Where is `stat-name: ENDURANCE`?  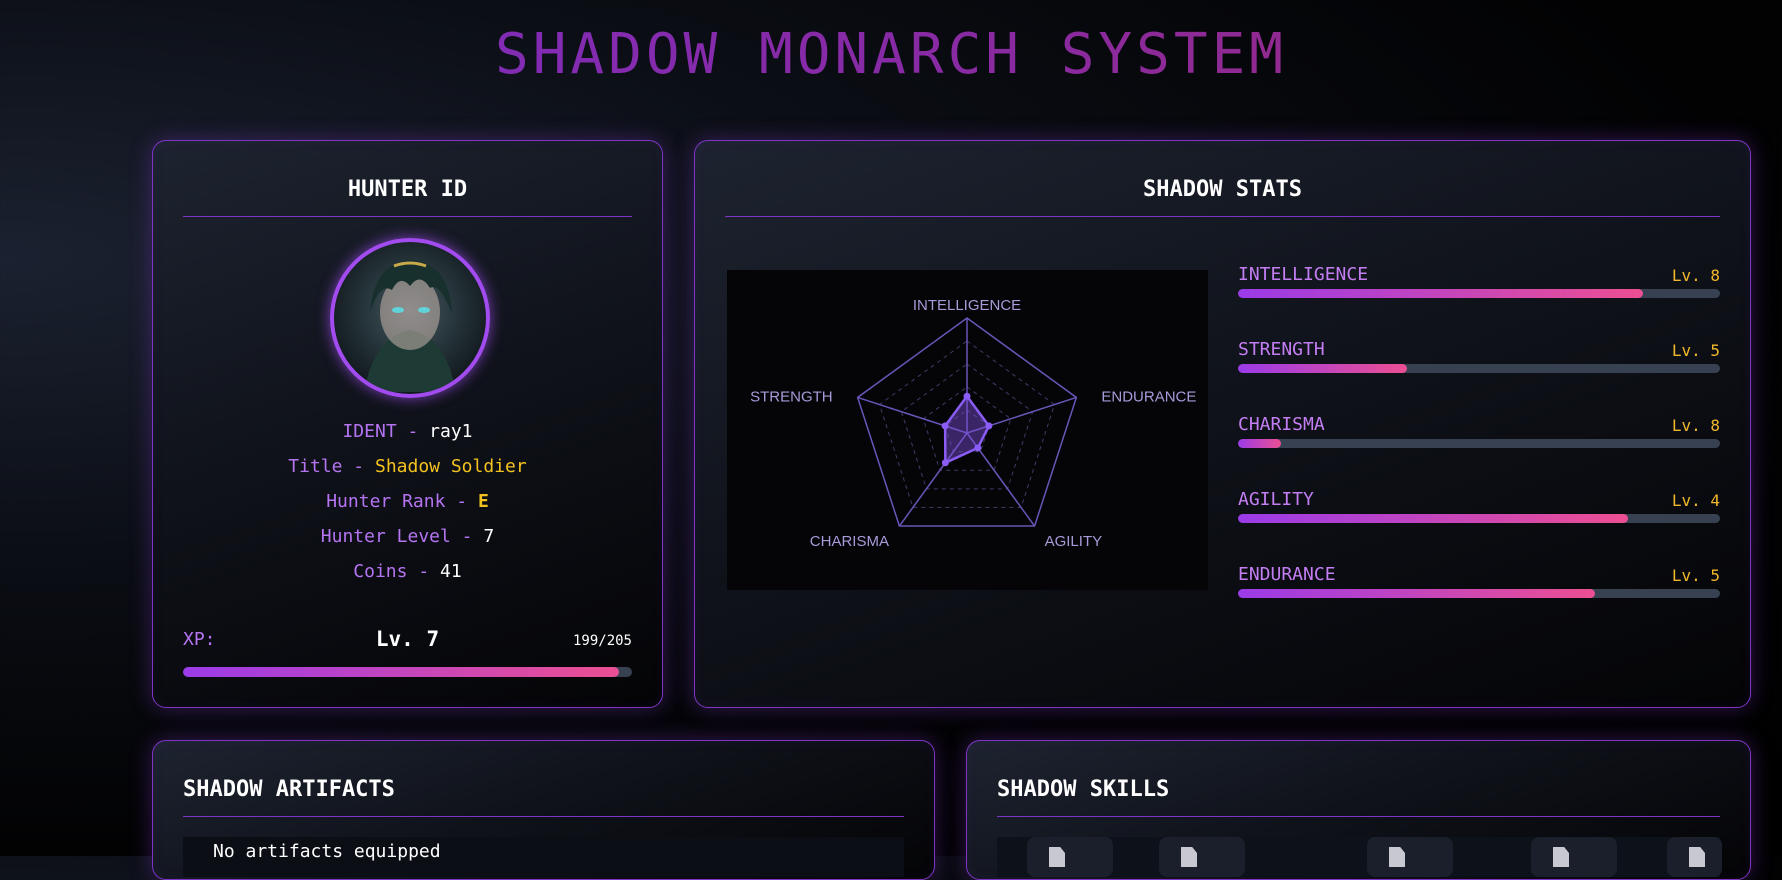
stat-name: ENDURANCE is located at coordinates (1287, 574).